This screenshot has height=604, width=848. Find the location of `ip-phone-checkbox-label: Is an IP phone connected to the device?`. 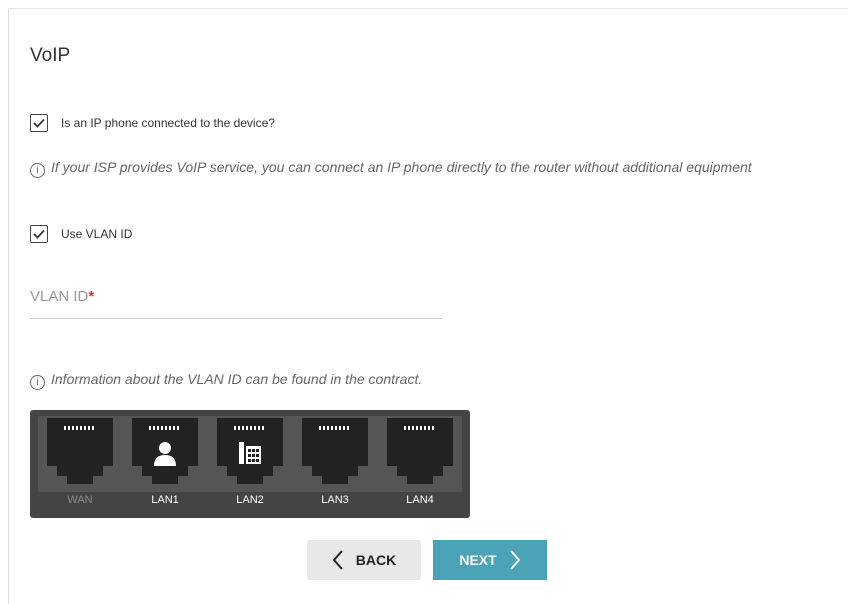

ip-phone-checkbox-label: Is an IP phone connected to the device? is located at coordinates (168, 123).